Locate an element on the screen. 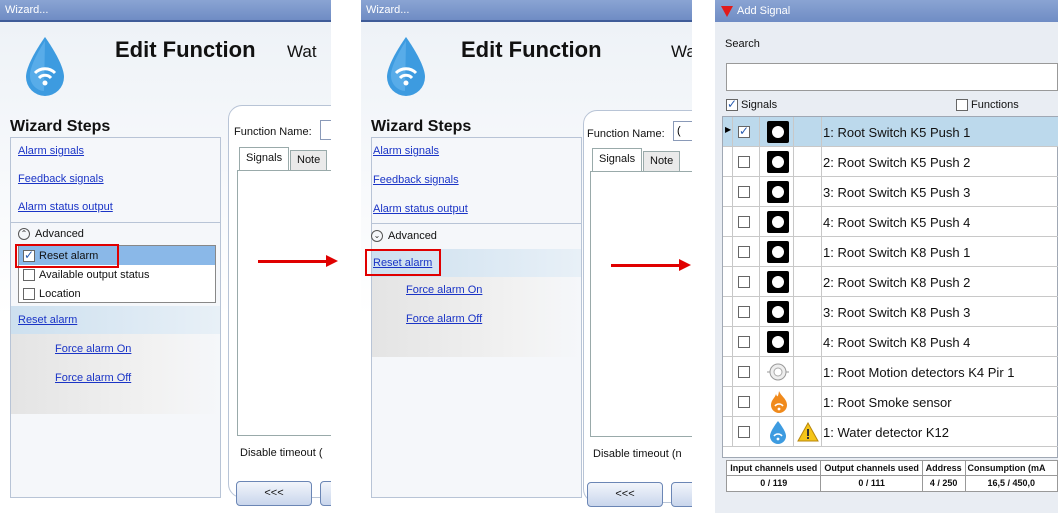 The width and height of the screenshot is (1058, 513). footer-header: Consumption (mA is located at coordinates (1006, 468).